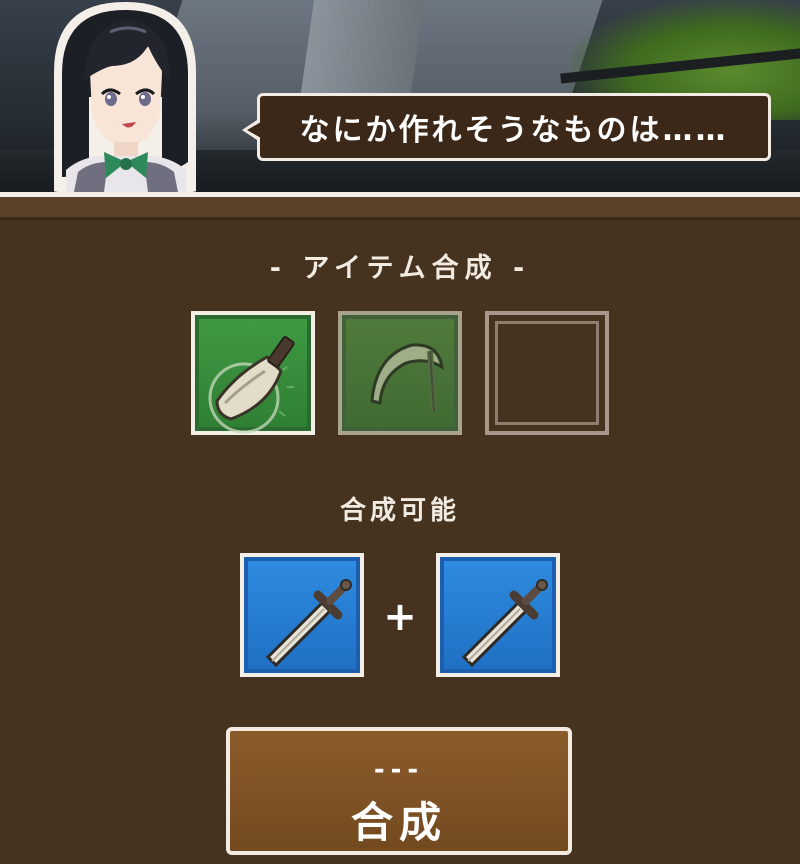  I want to click on cleaver-icon, so click(251, 385).